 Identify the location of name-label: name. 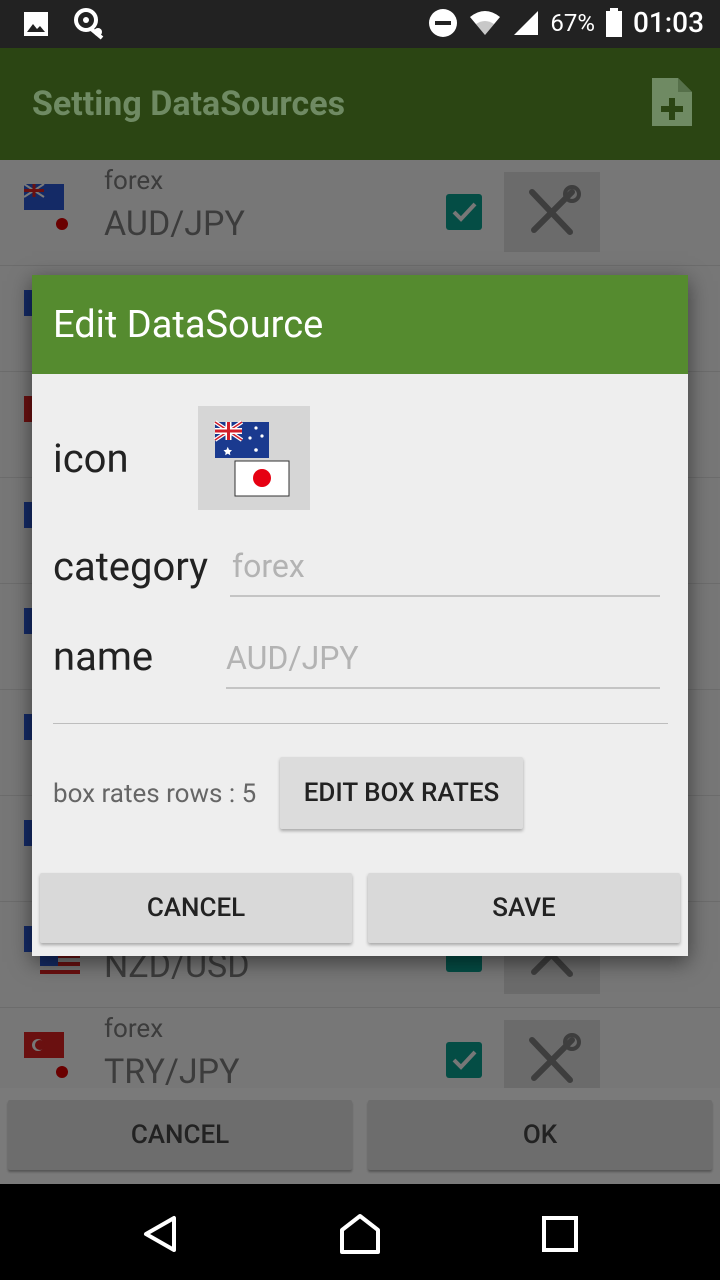
(103, 656).